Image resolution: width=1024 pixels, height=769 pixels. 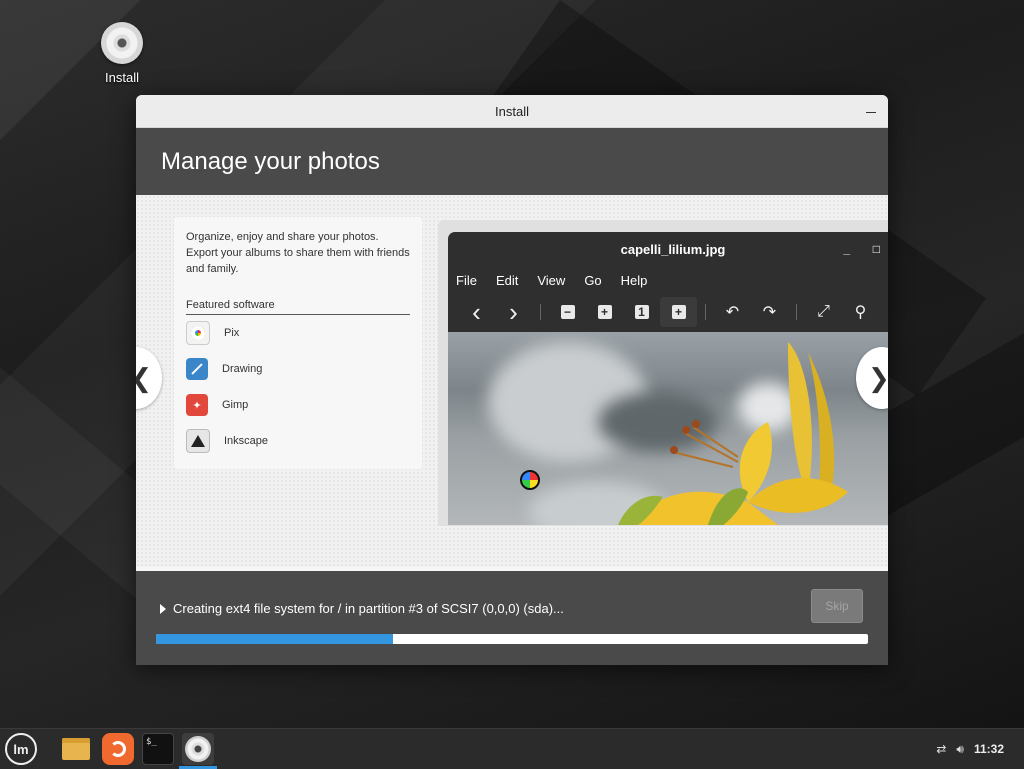 I want to click on desktop-icon-label: Install, so click(x=122, y=77).